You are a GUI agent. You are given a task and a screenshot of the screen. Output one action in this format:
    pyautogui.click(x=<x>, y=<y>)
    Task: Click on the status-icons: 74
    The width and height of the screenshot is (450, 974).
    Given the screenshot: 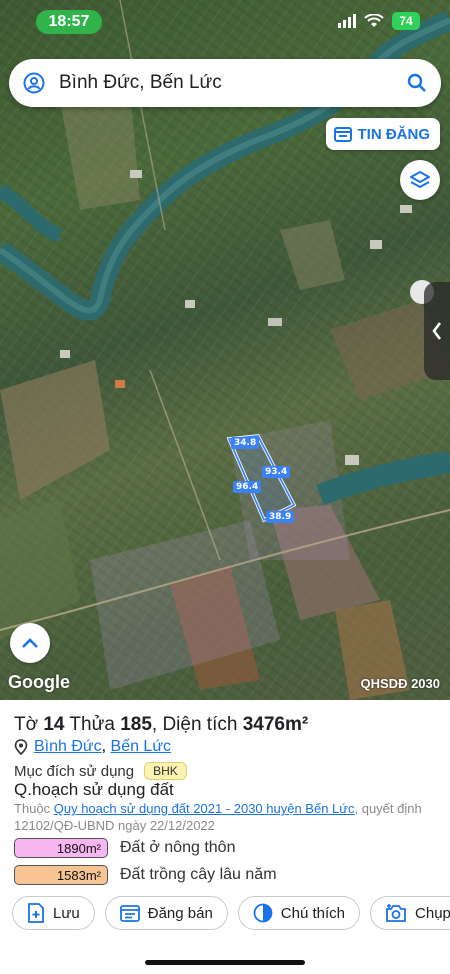 What is the action you would take?
    pyautogui.click(x=379, y=21)
    